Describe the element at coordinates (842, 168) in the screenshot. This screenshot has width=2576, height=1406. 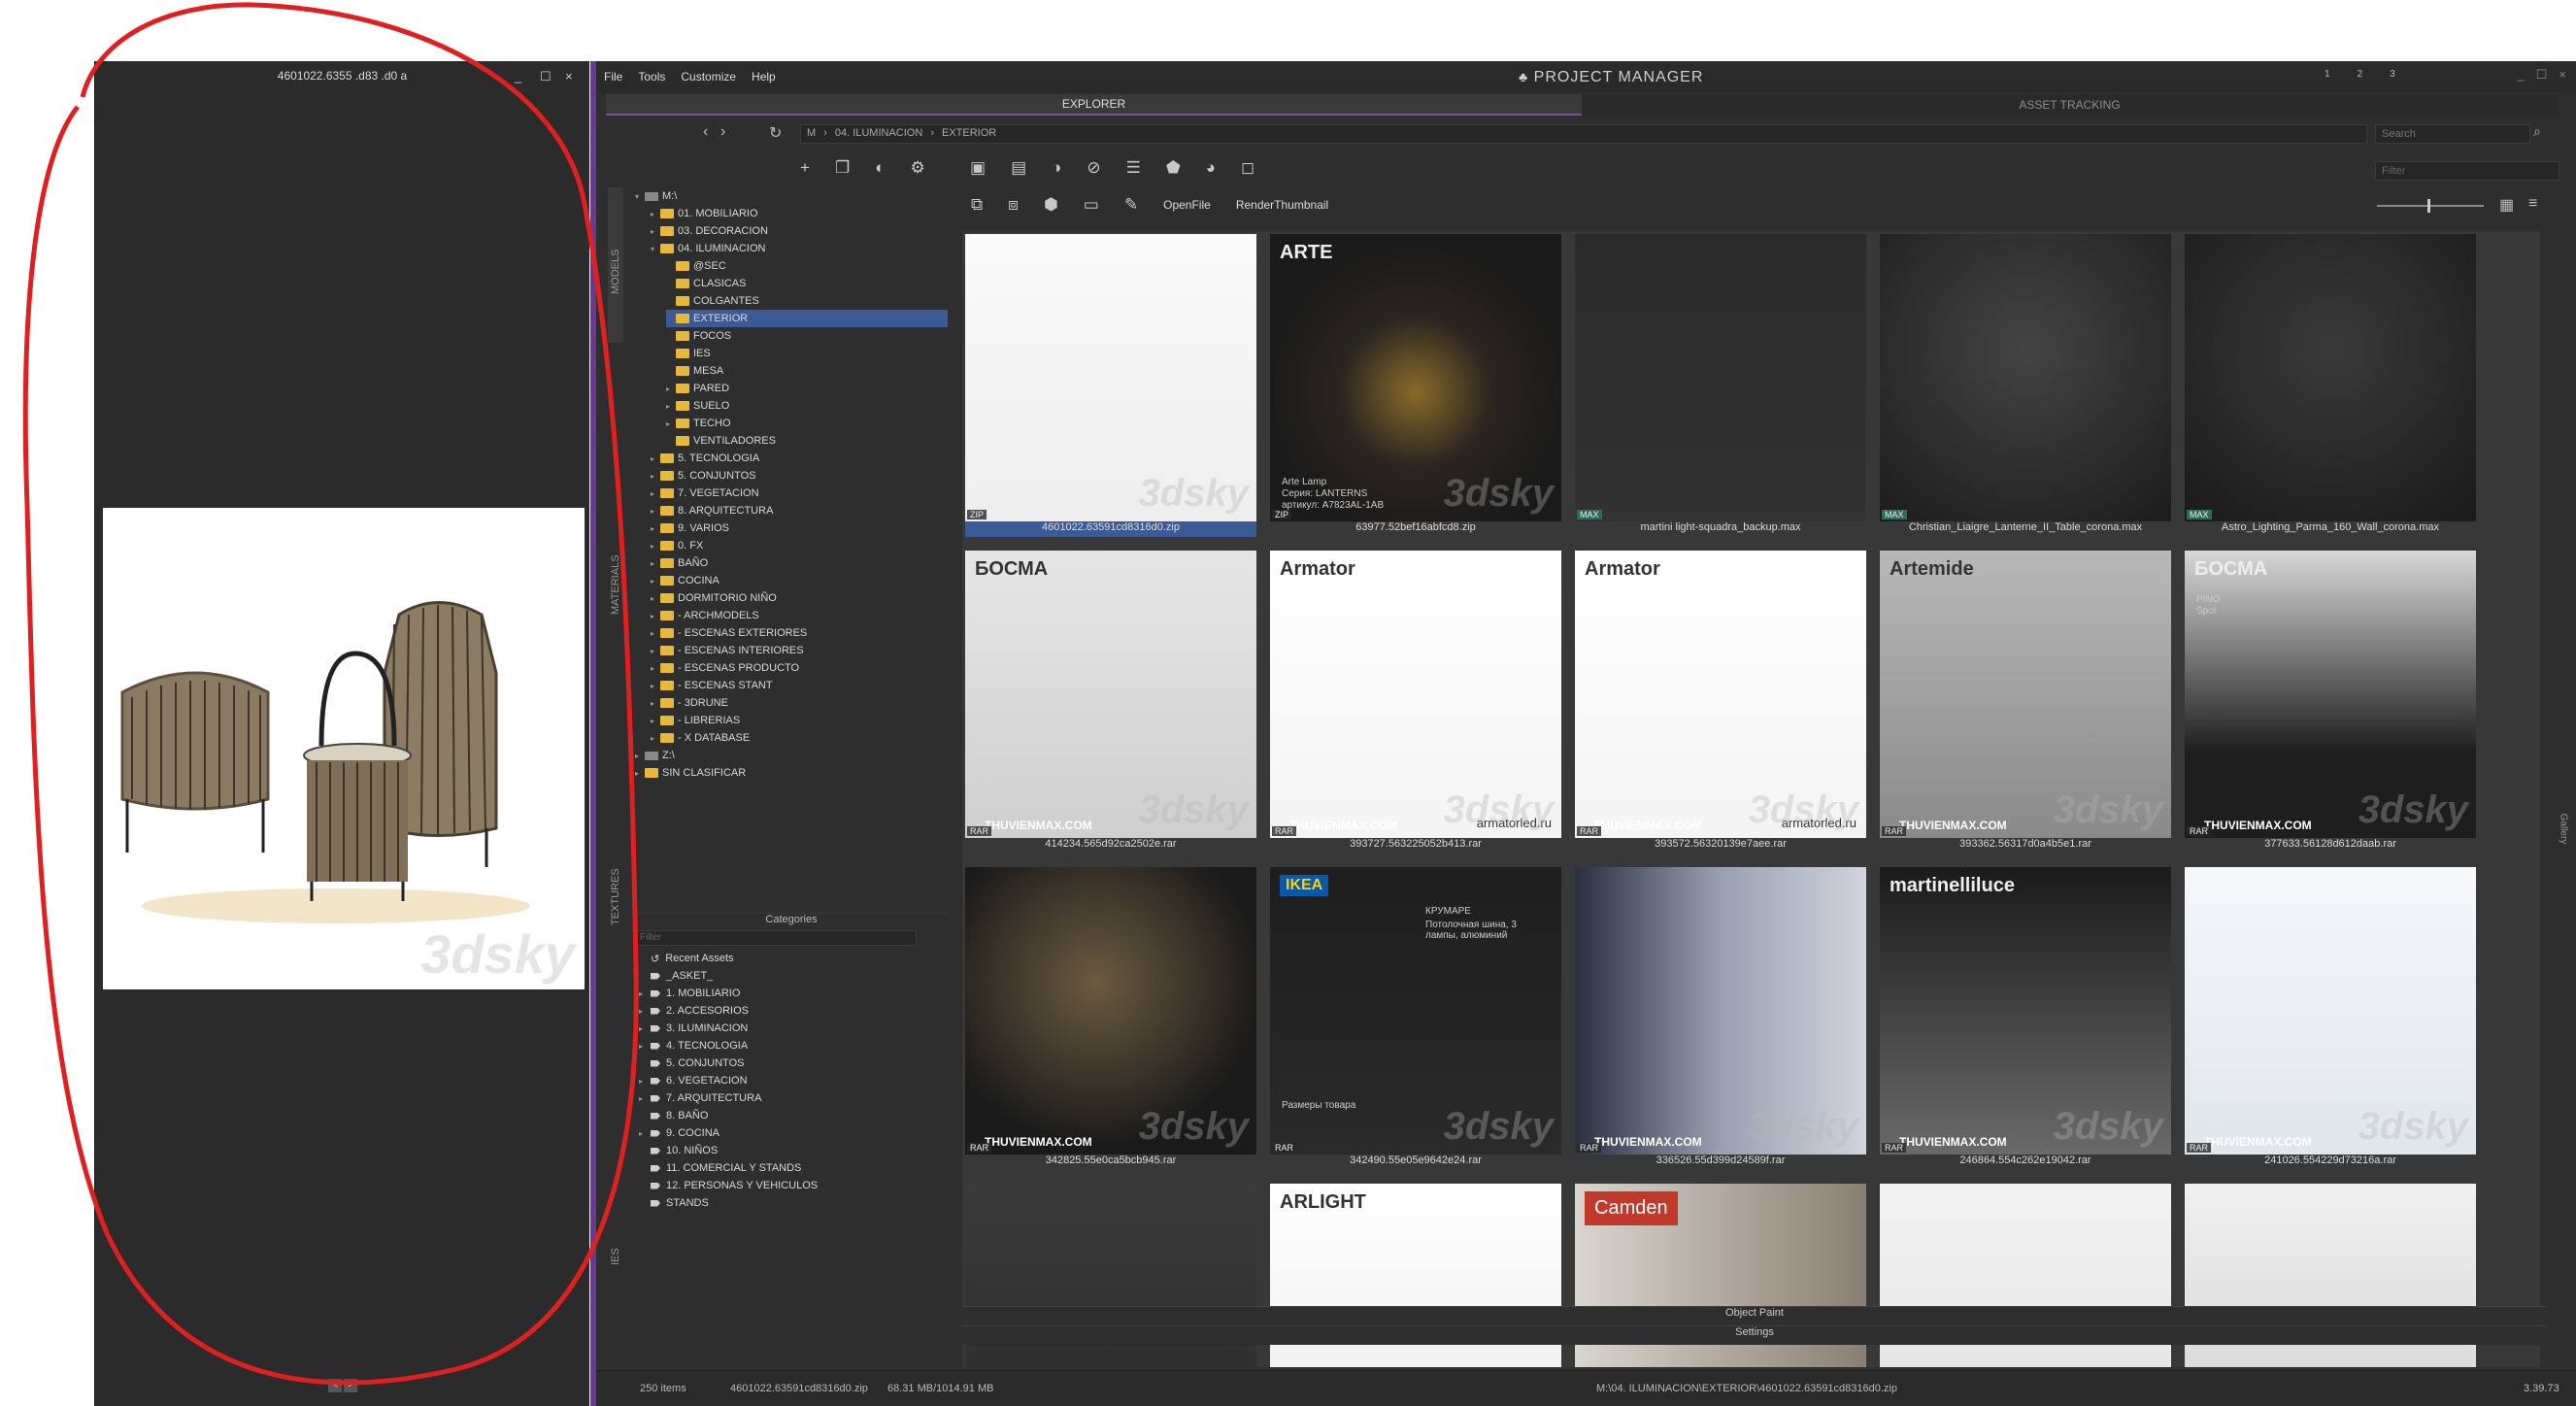
I see `copy-icon: ❐` at that location.